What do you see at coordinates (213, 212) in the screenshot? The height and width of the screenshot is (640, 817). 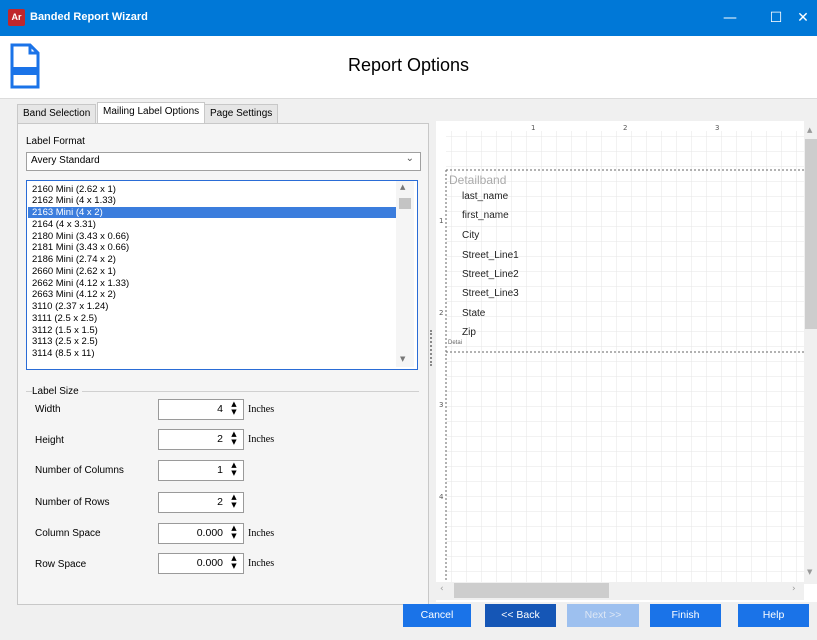 I see `list-item-selected: 2163 Mini (4 x 2)` at bounding box center [213, 212].